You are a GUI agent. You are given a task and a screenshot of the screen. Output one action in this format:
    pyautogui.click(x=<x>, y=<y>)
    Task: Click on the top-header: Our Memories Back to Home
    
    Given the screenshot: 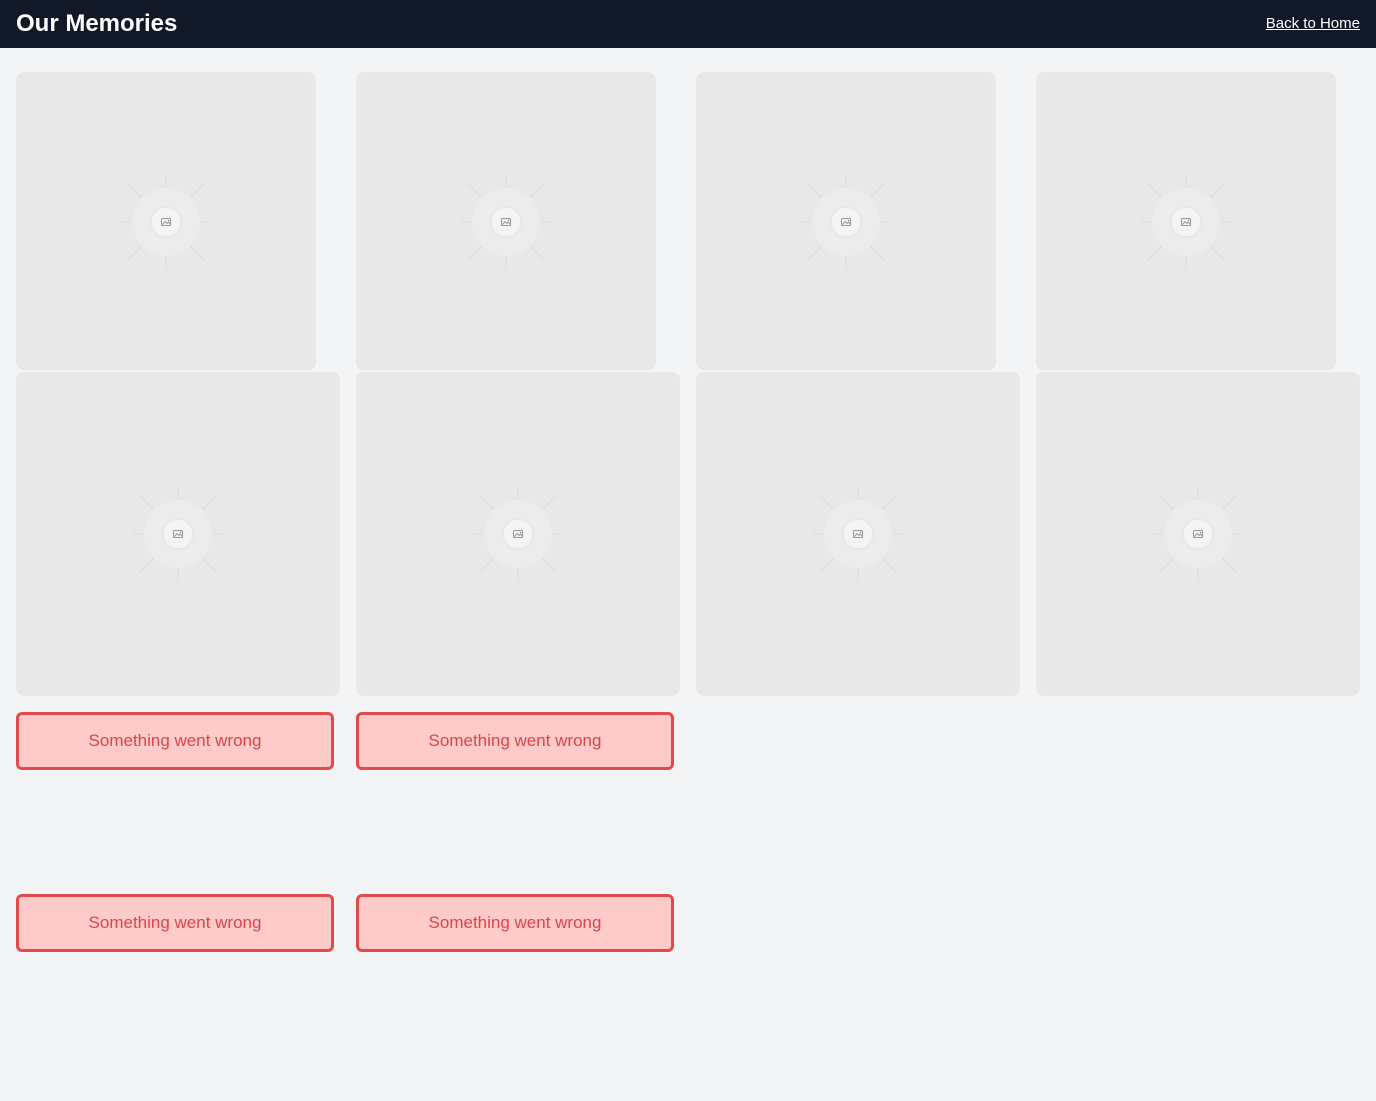 What is the action you would take?
    pyautogui.click(x=688, y=24)
    